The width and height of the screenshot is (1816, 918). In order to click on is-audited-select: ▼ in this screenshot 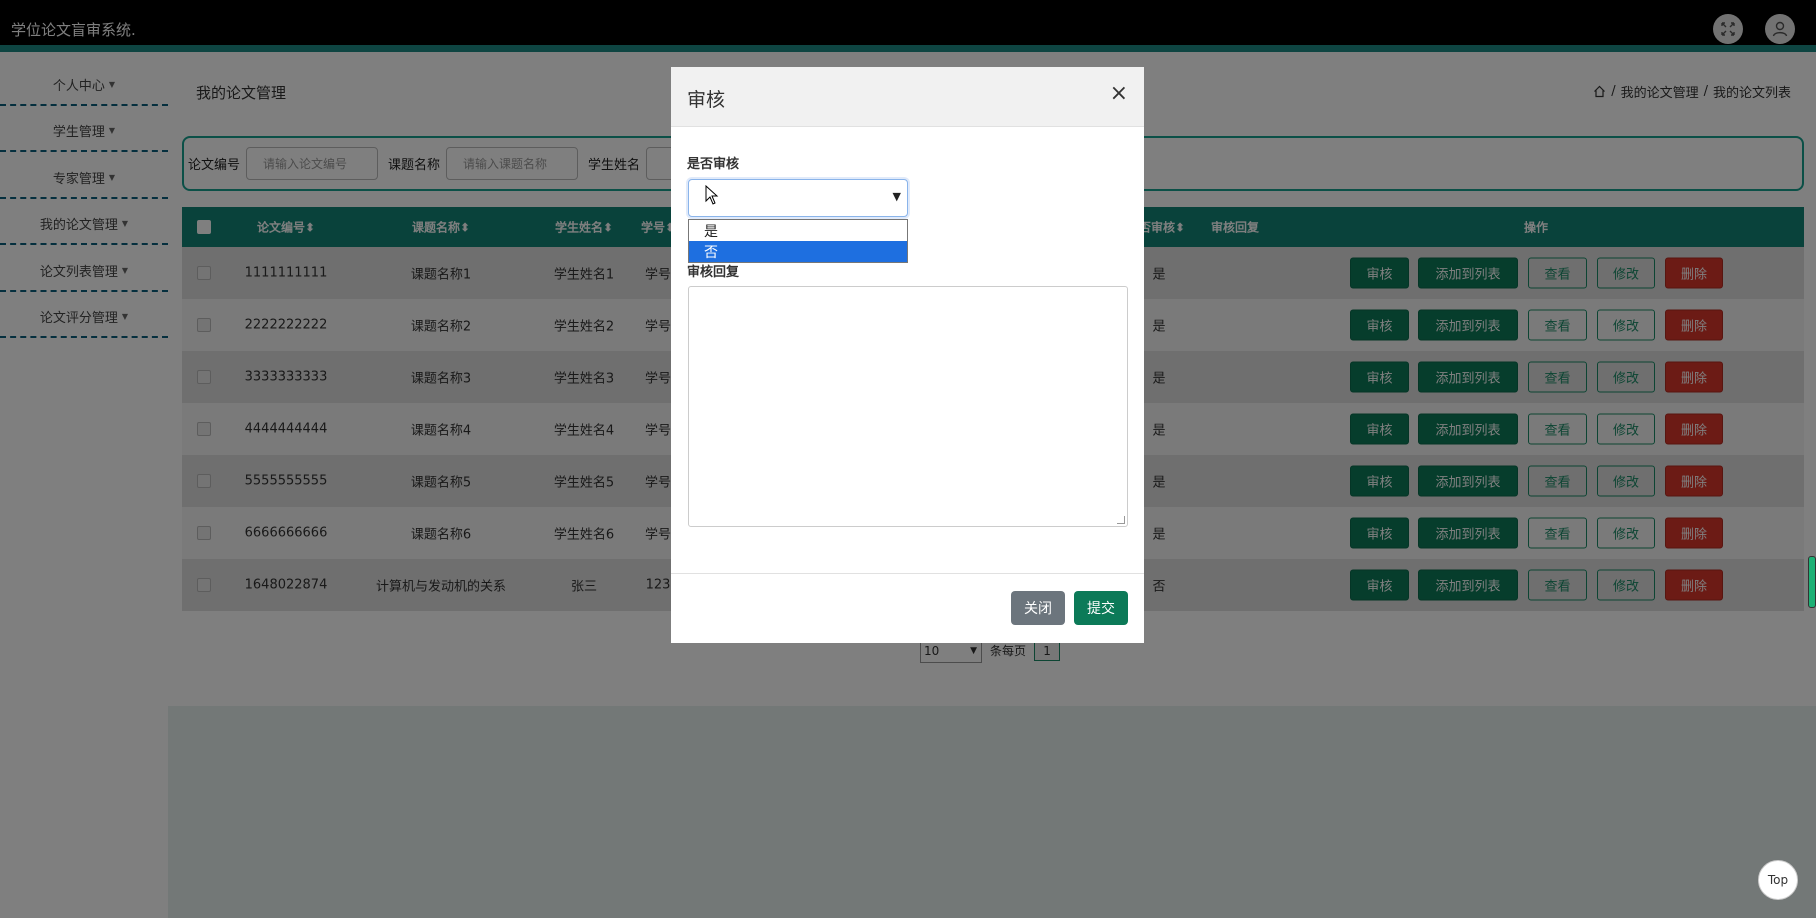, I will do `click(798, 198)`.